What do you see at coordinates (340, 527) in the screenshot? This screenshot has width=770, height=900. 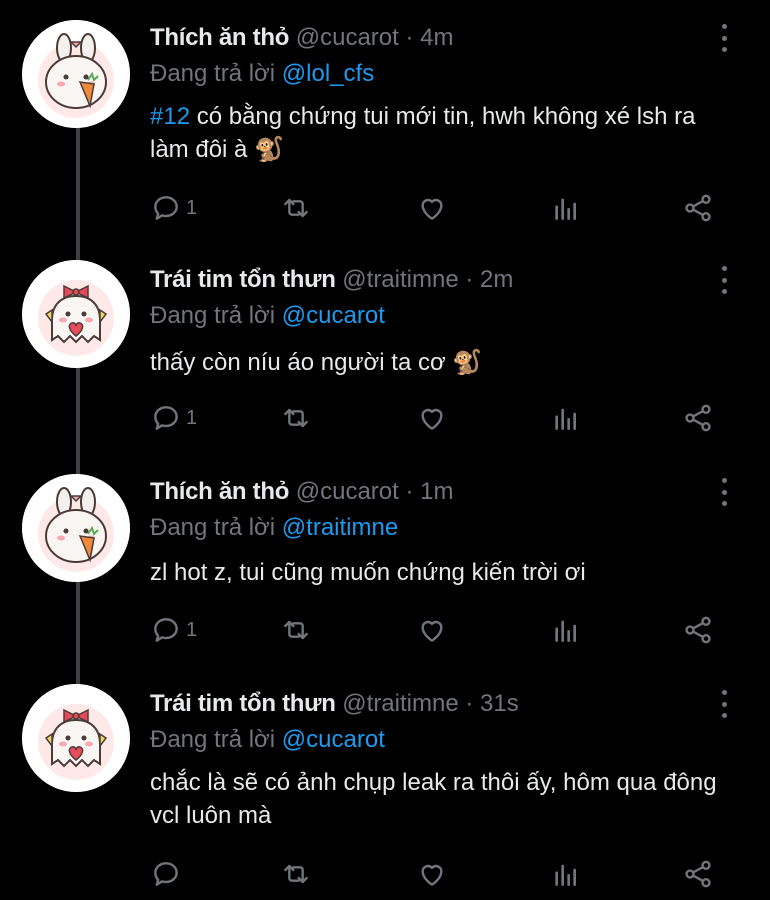 I see `mention-link: @traitimne` at bounding box center [340, 527].